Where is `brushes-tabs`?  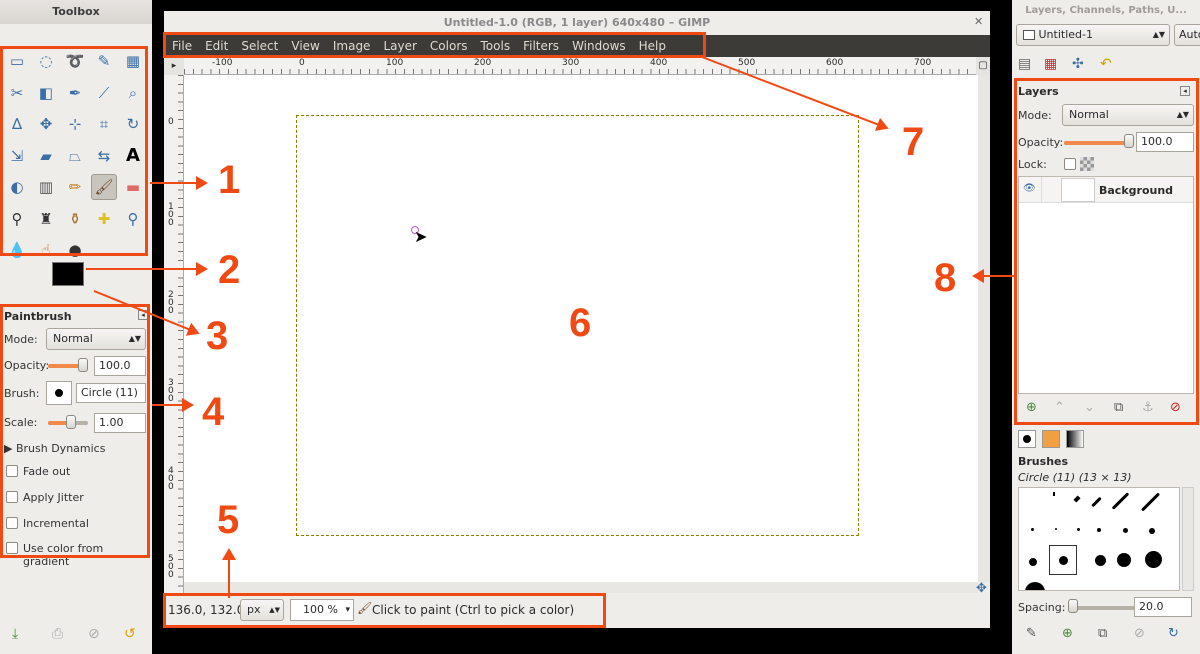 brushes-tabs is located at coordinates (1056, 439).